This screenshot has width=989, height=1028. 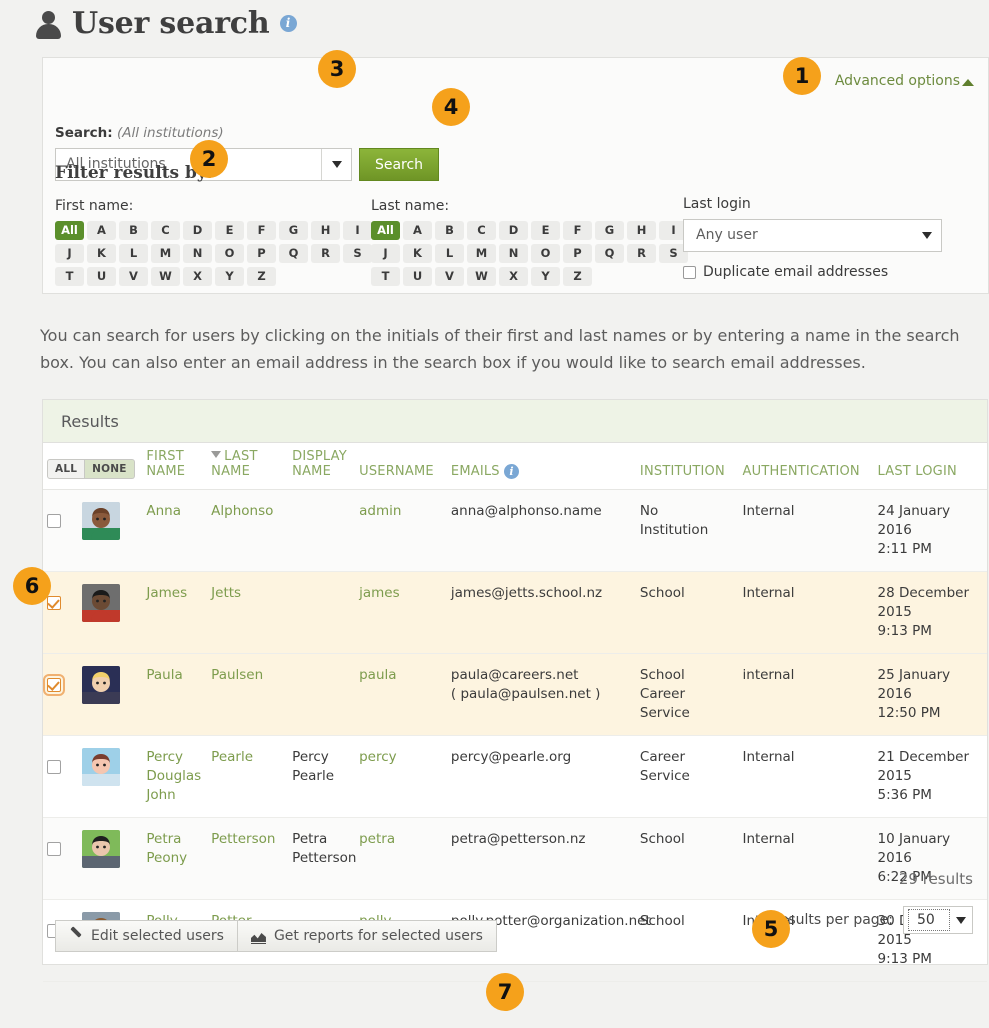 What do you see at coordinates (449, 253) in the screenshot?
I see `last-name-letter-l: L` at bounding box center [449, 253].